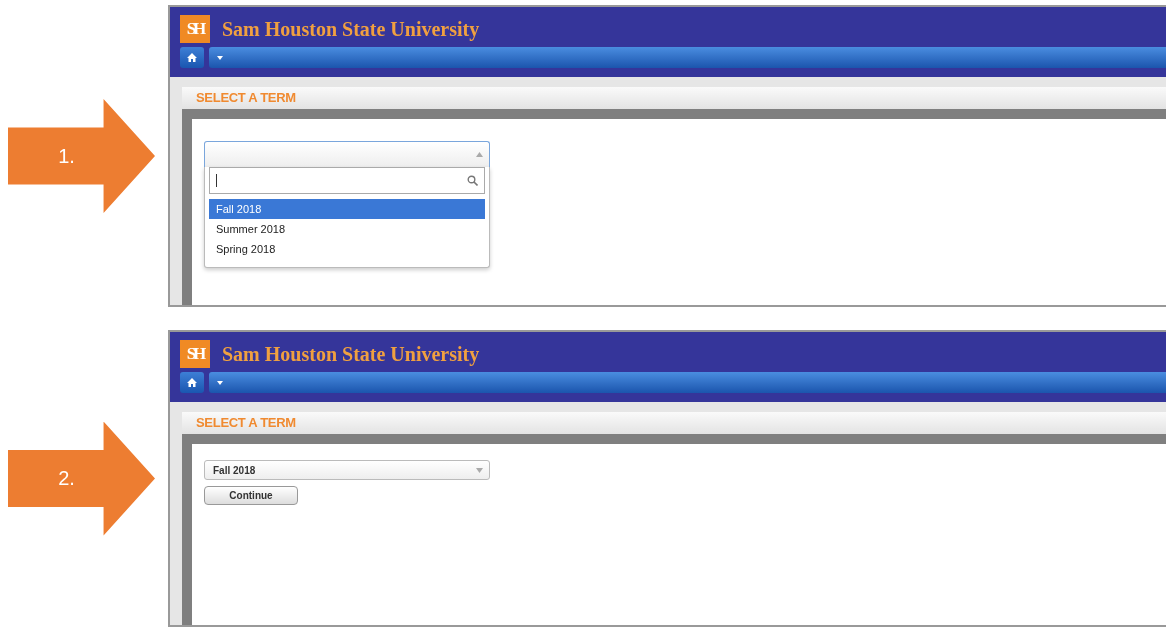 The height and width of the screenshot is (627, 1166). Describe the element at coordinates (347, 209) in the screenshot. I see `dropdown-option: Fall 2018` at that location.